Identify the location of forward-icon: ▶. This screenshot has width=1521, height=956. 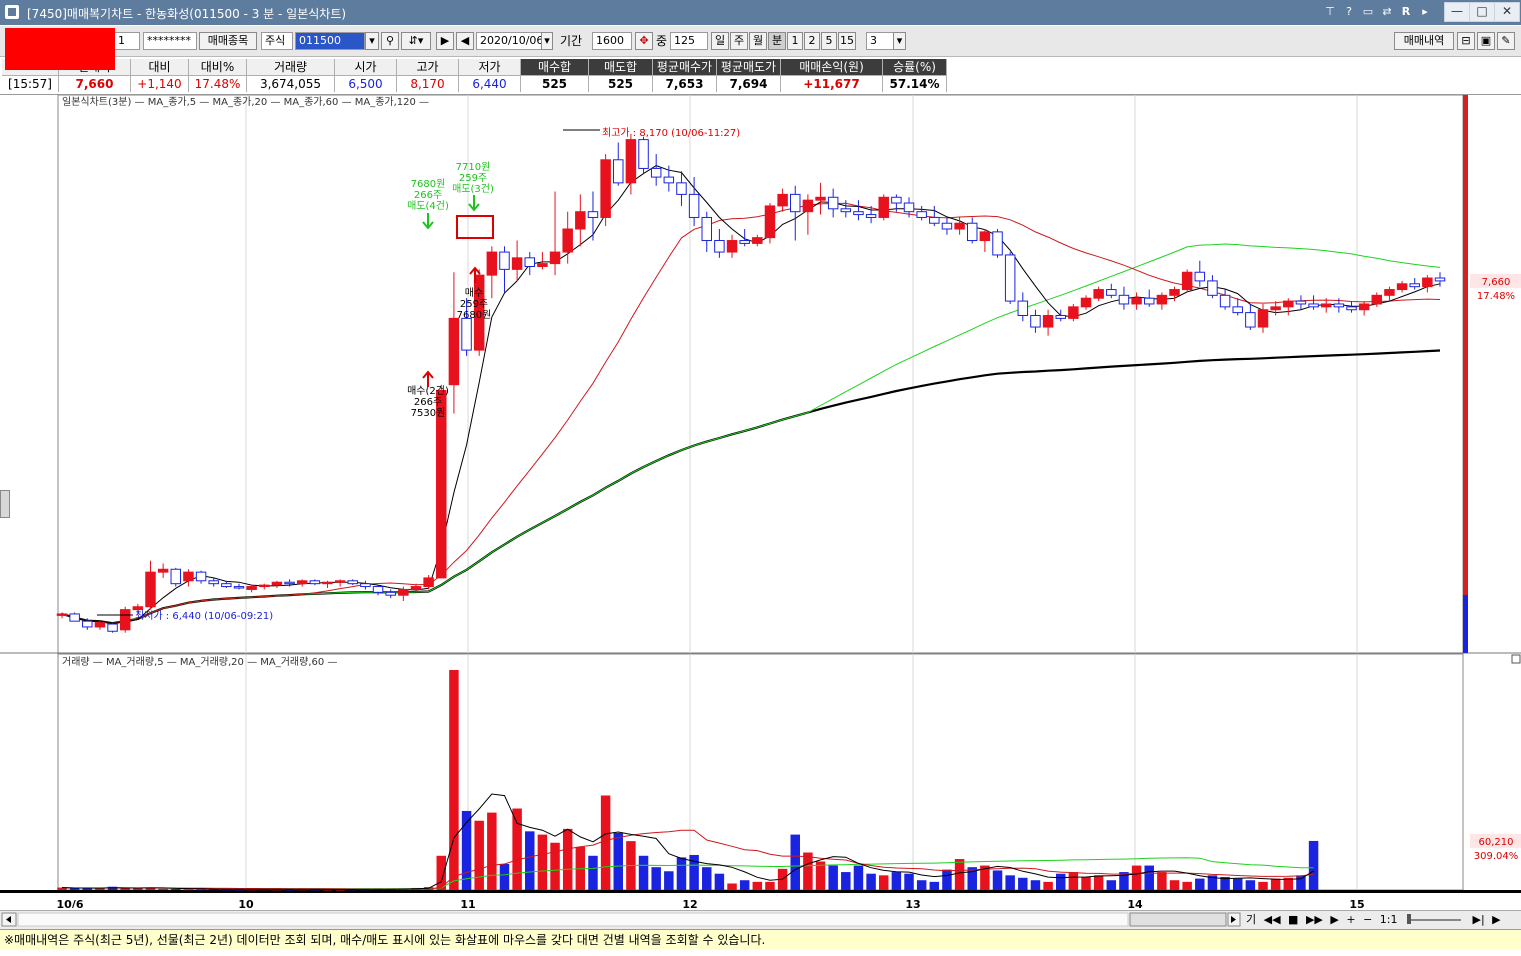
(1334, 919).